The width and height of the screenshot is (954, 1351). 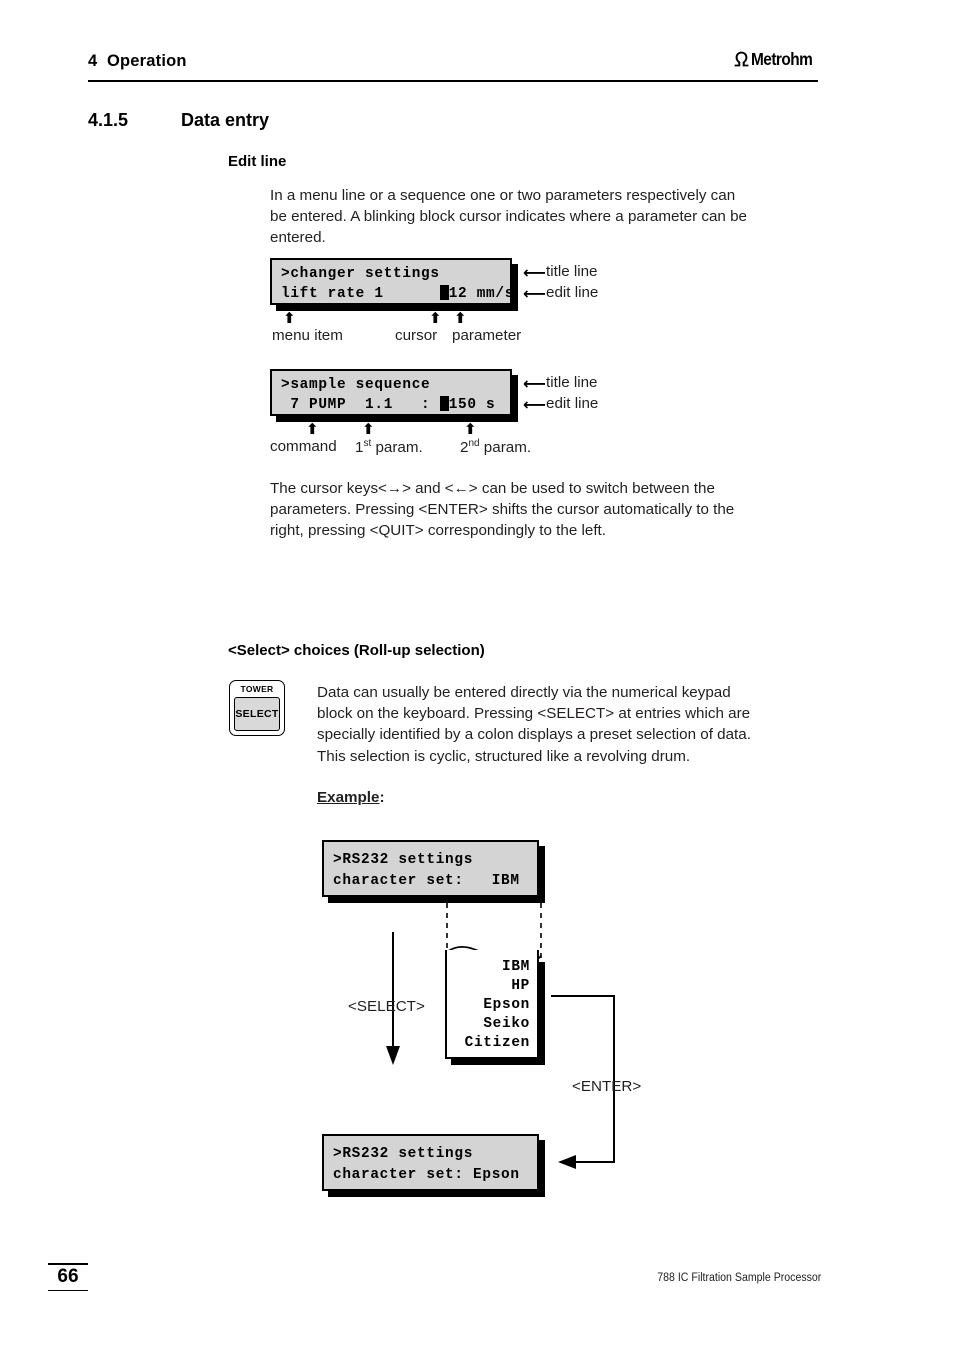 What do you see at coordinates (506, 1005) in the screenshot?
I see `drum-option-2: Epson` at bounding box center [506, 1005].